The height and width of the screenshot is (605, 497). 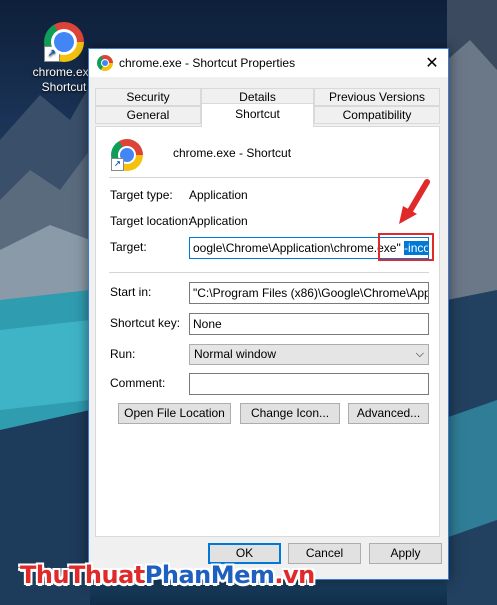 What do you see at coordinates (309, 354) in the screenshot?
I see `run-select: Normal window ⌵` at bounding box center [309, 354].